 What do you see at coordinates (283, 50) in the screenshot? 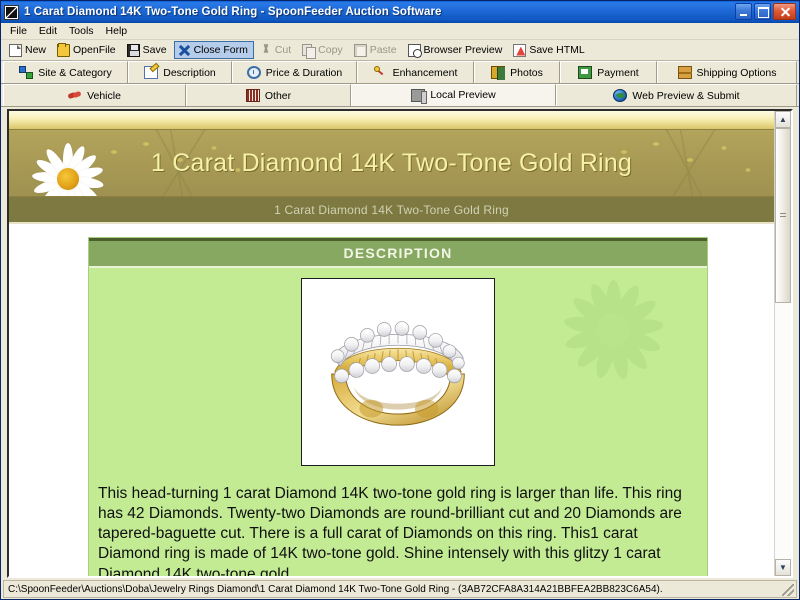
I see `toolbar-cut-label: Cut` at bounding box center [283, 50].